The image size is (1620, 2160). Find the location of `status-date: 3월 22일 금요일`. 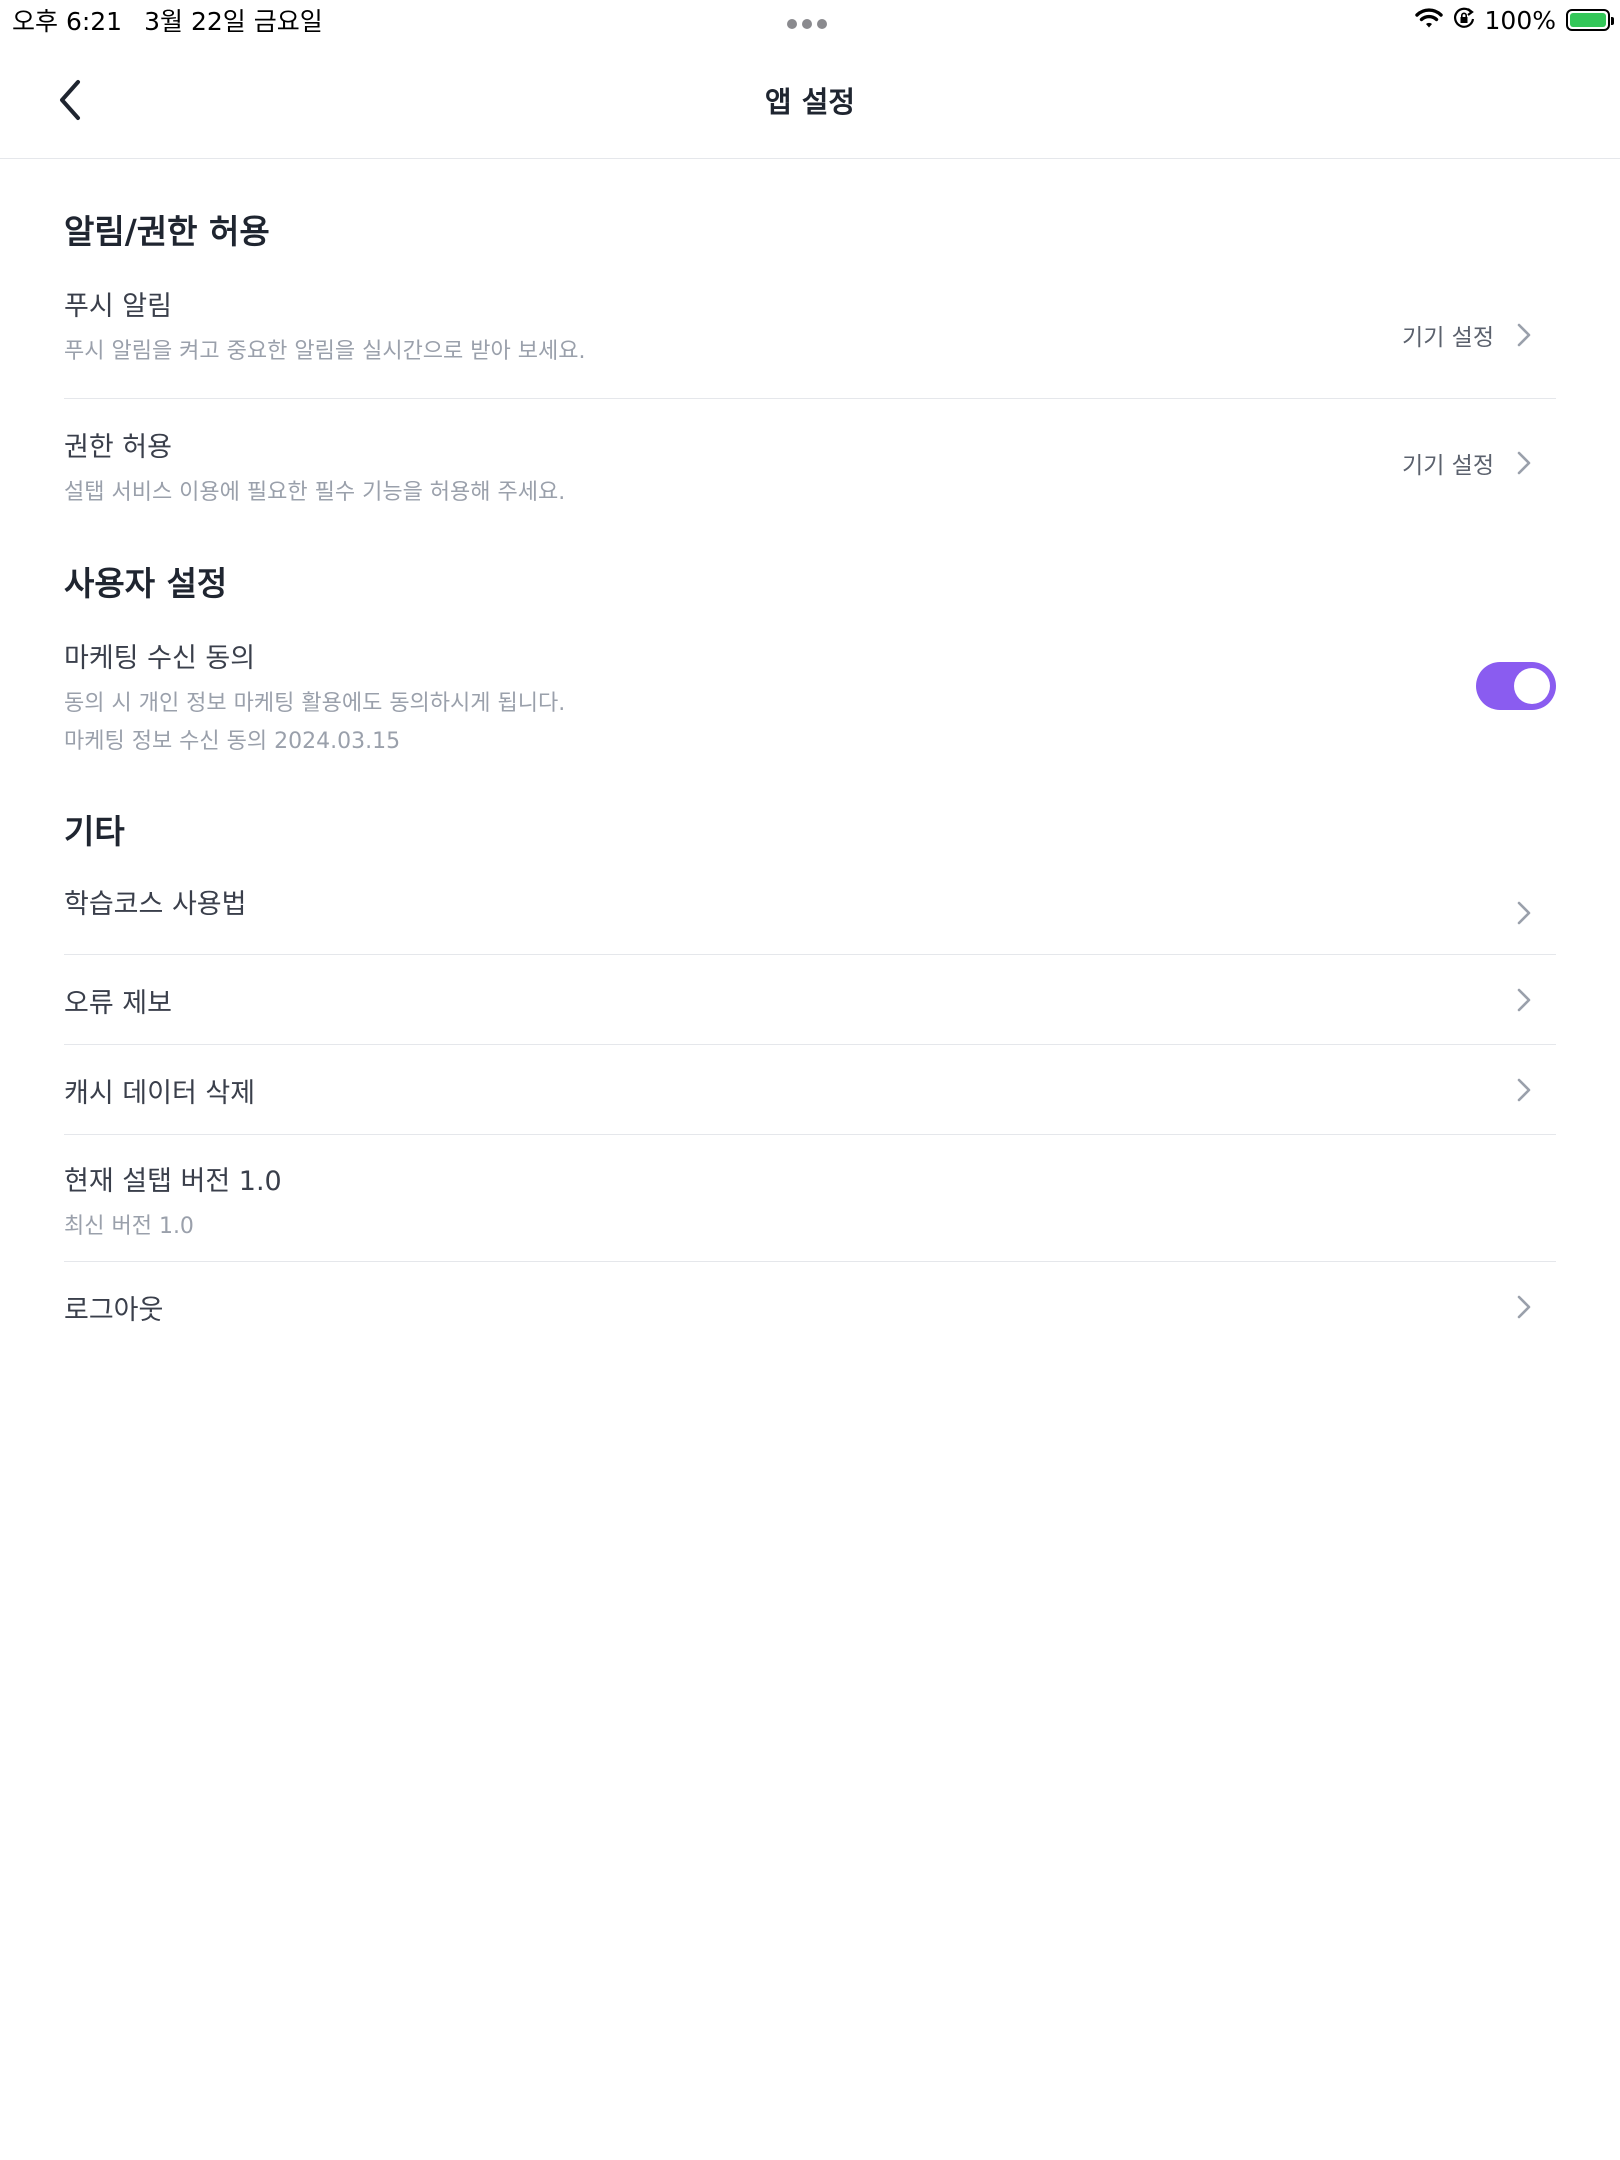

status-date: 3월 22일 금요일 is located at coordinates (233, 21).